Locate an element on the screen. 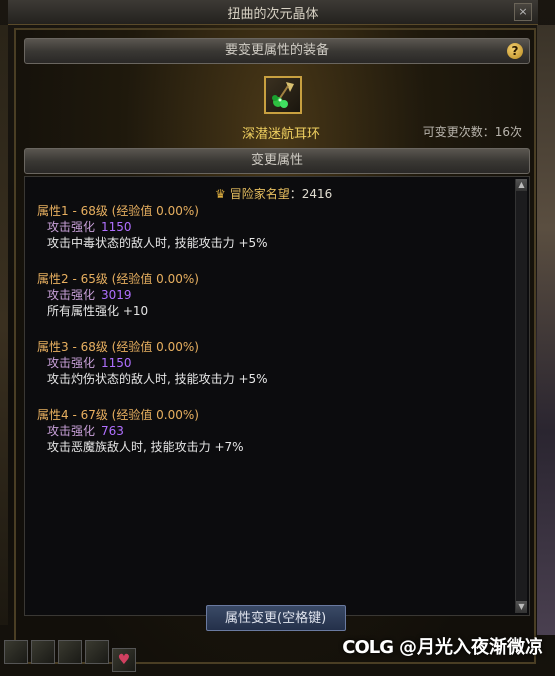 The image size is (555, 676). attribute-effect: 攻击灼伤状态的敌人时, 技能攻击力 +5% is located at coordinates (157, 379).